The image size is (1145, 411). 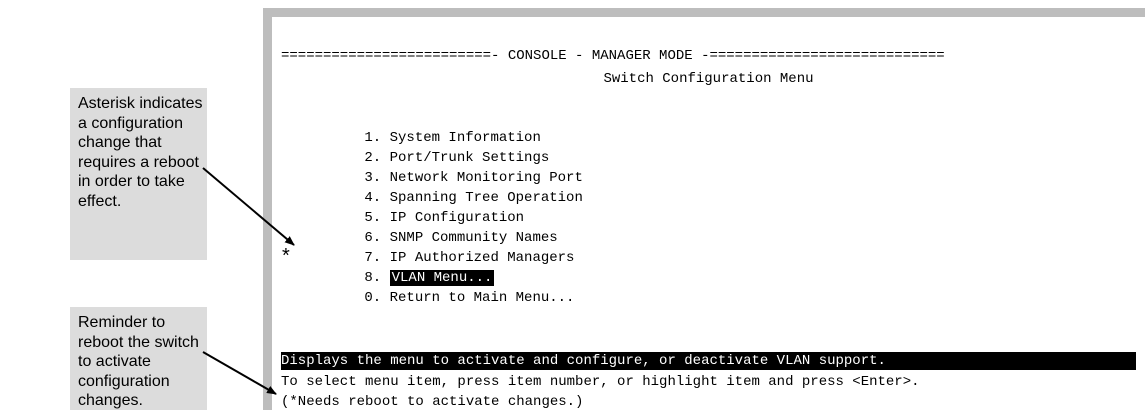 What do you see at coordinates (131, 181) in the screenshot?
I see `callout-line: in order to take` at bounding box center [131, 181].